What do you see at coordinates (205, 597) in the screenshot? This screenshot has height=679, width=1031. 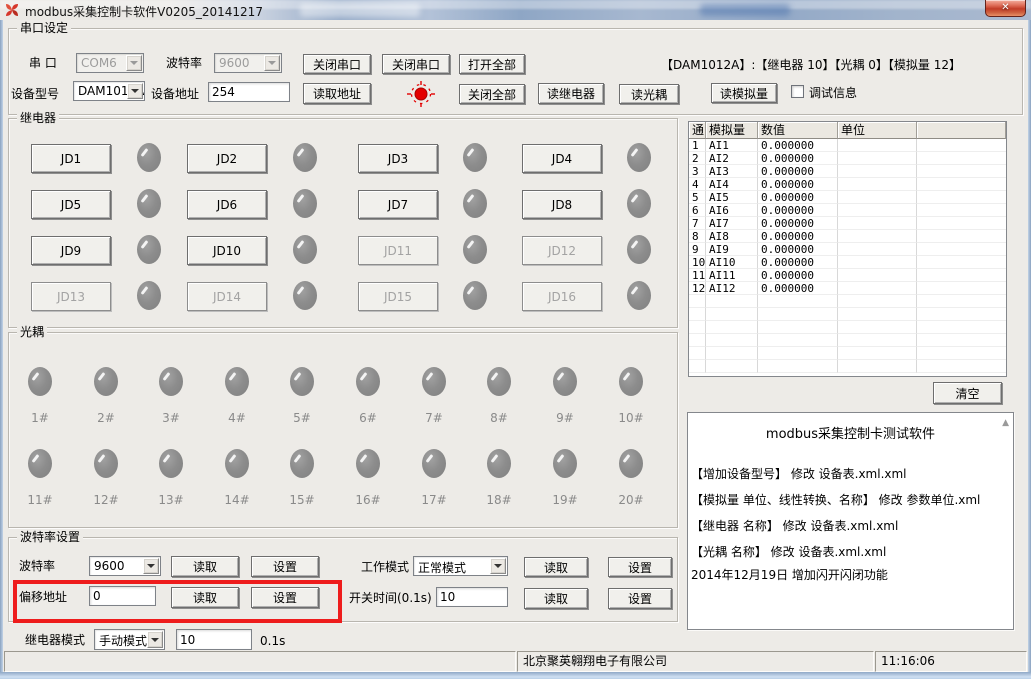 I see `offset-read-button: 读取` at bounding box center [205, 597].